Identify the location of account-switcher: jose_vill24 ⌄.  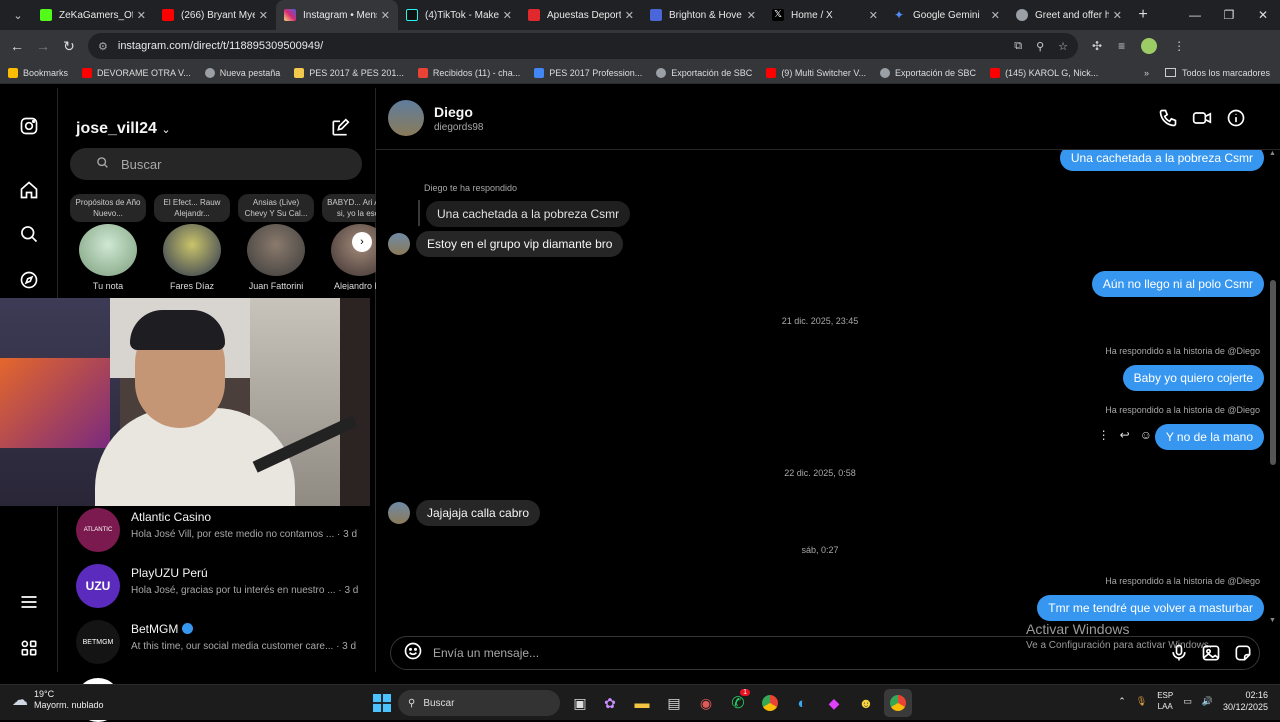
(123, 129).